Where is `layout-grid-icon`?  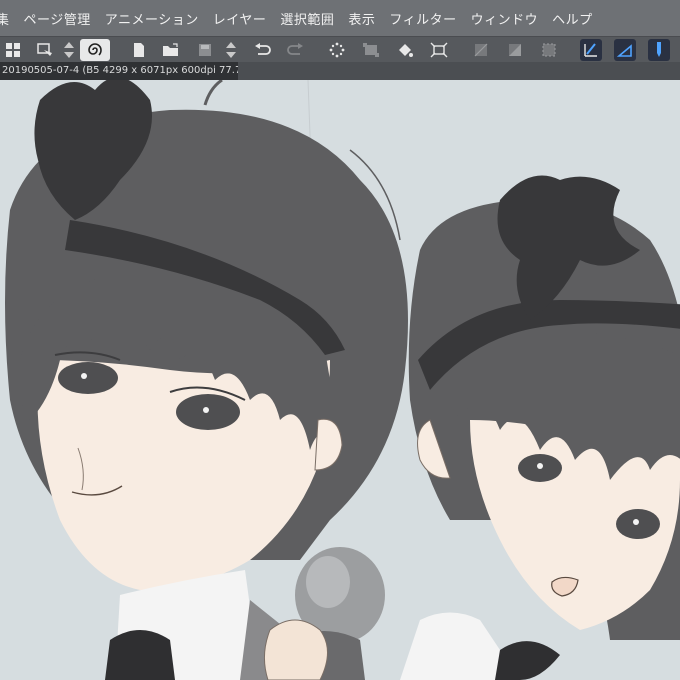 layout-grid-icon is located at coordinates (13, 50).